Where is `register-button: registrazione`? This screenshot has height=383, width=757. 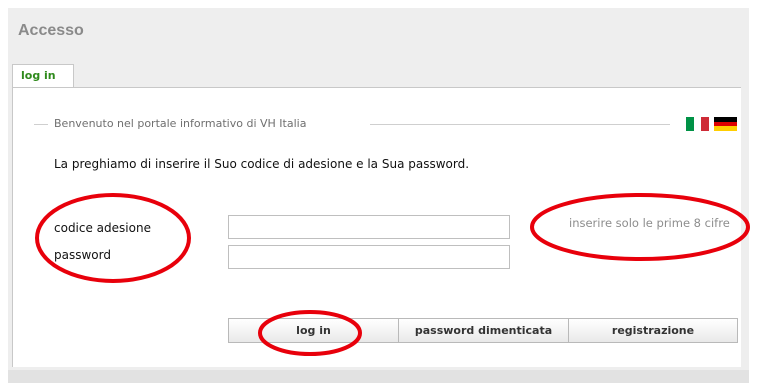
register-button: registrazione is located at coordinates (653, 330).